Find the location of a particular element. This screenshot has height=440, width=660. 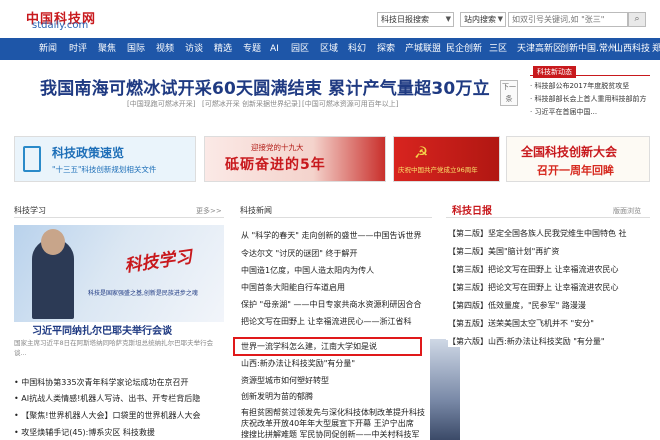

page-browse-link: 版面浏览 is located at coordinates (627, 211).